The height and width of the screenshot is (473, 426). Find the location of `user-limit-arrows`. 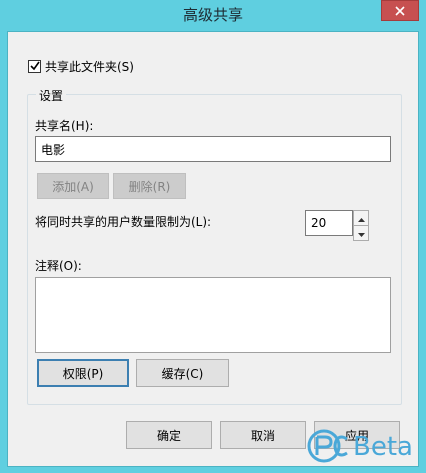

user-limit-arrows is located at coordinates (361, 225).